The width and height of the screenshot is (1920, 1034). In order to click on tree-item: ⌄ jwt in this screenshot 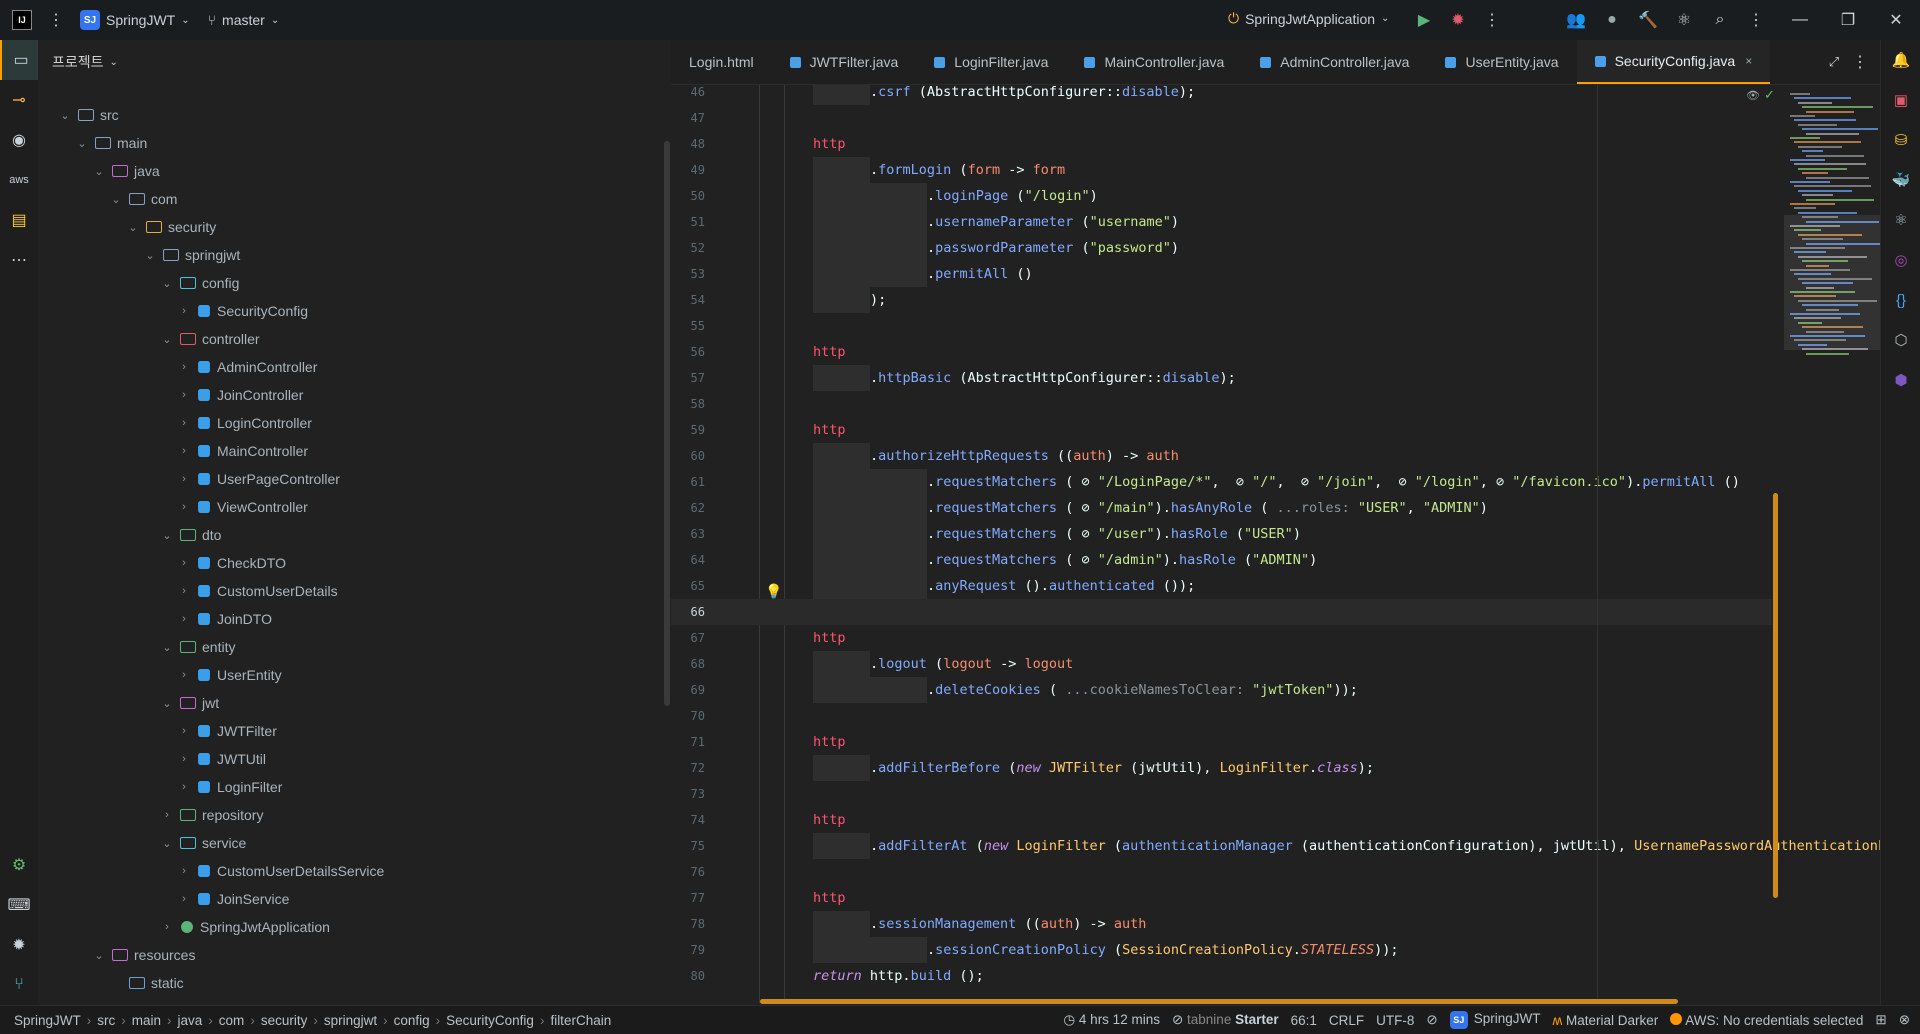, I will do `click(189, 703)`.